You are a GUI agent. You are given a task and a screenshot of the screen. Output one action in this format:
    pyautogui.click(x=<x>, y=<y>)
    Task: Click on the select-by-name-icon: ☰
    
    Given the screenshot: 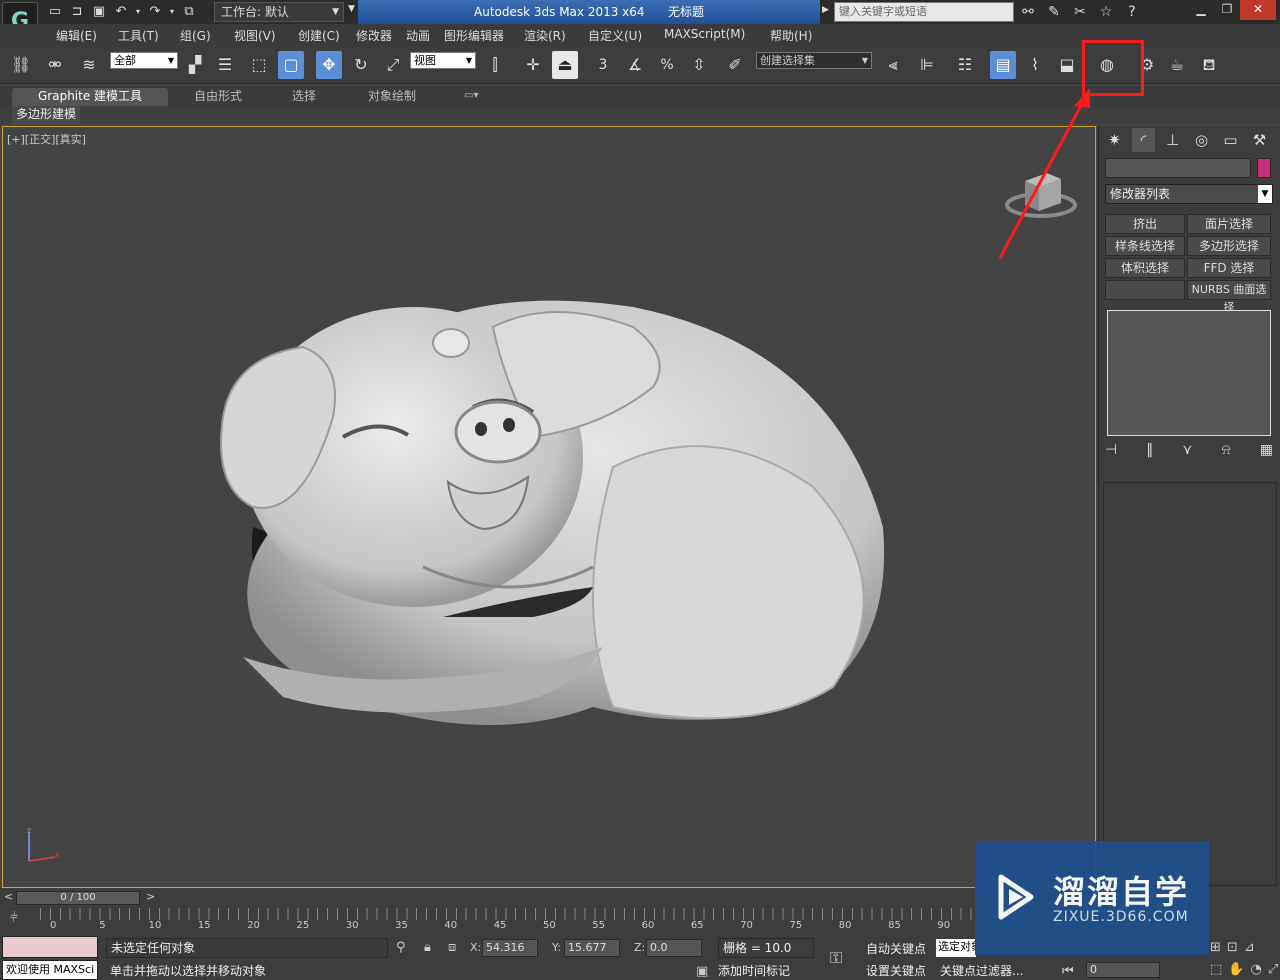 What is the action you would take?
    pyautogui.click(x=225, y=65)
    